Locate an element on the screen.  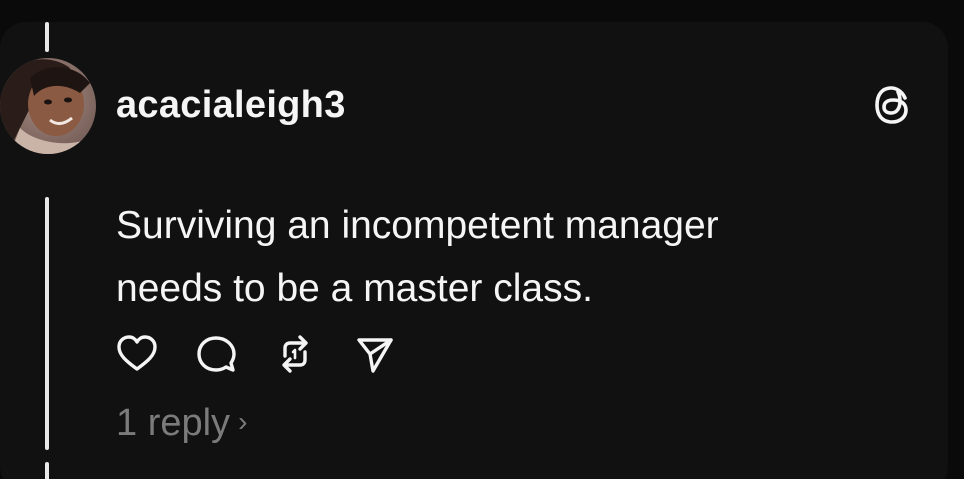
heart-icon is located at coordinates (137, 353).